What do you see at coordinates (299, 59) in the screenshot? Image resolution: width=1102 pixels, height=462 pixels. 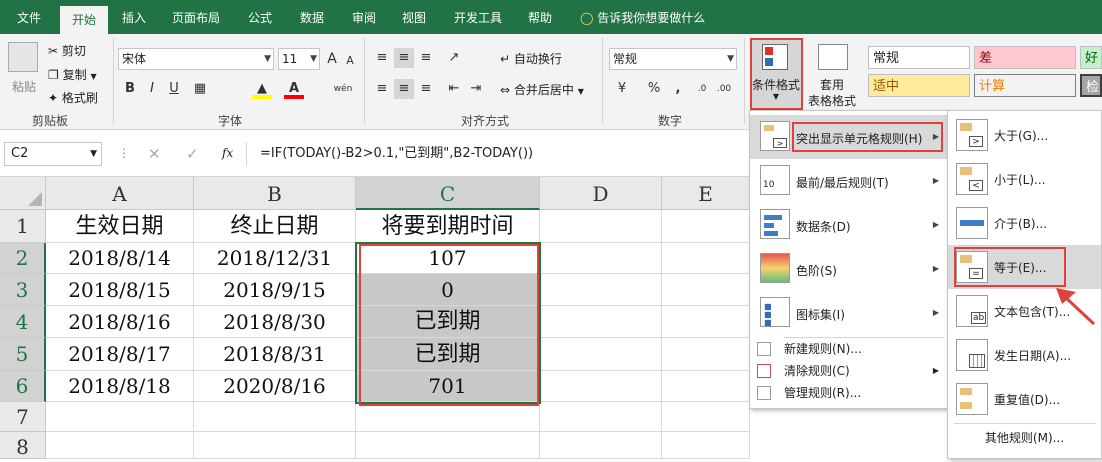 I see `font-size-select: 11 ▼` at bounding box center [299, 59].